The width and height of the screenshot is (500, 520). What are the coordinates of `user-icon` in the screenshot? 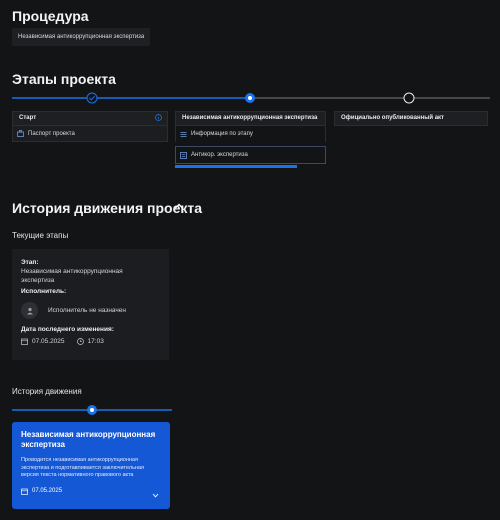 It's located at (29, 310).